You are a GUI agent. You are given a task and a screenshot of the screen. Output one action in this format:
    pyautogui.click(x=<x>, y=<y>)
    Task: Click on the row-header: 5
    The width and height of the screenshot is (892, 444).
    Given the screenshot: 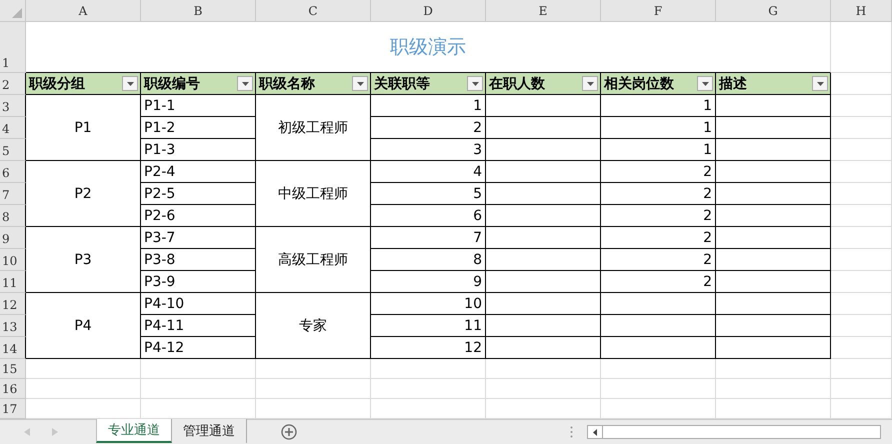 What is the action you would take?
    pyautogui.click(x=13, y=150)
    